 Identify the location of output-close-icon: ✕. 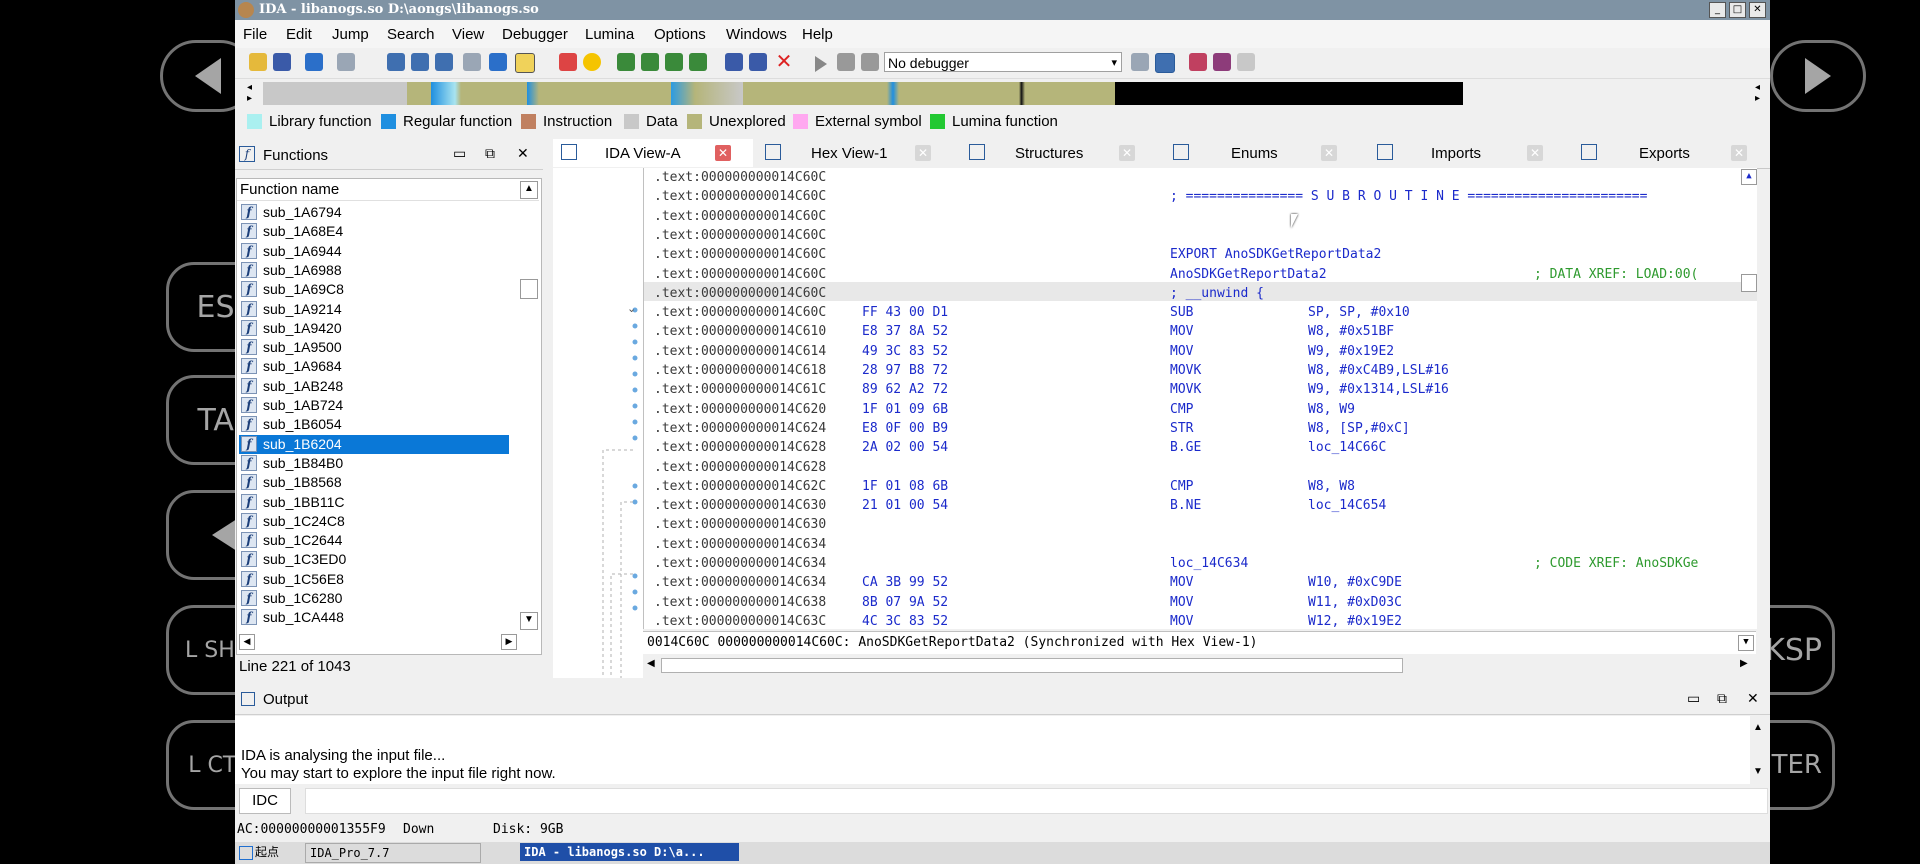
(1753, 698).